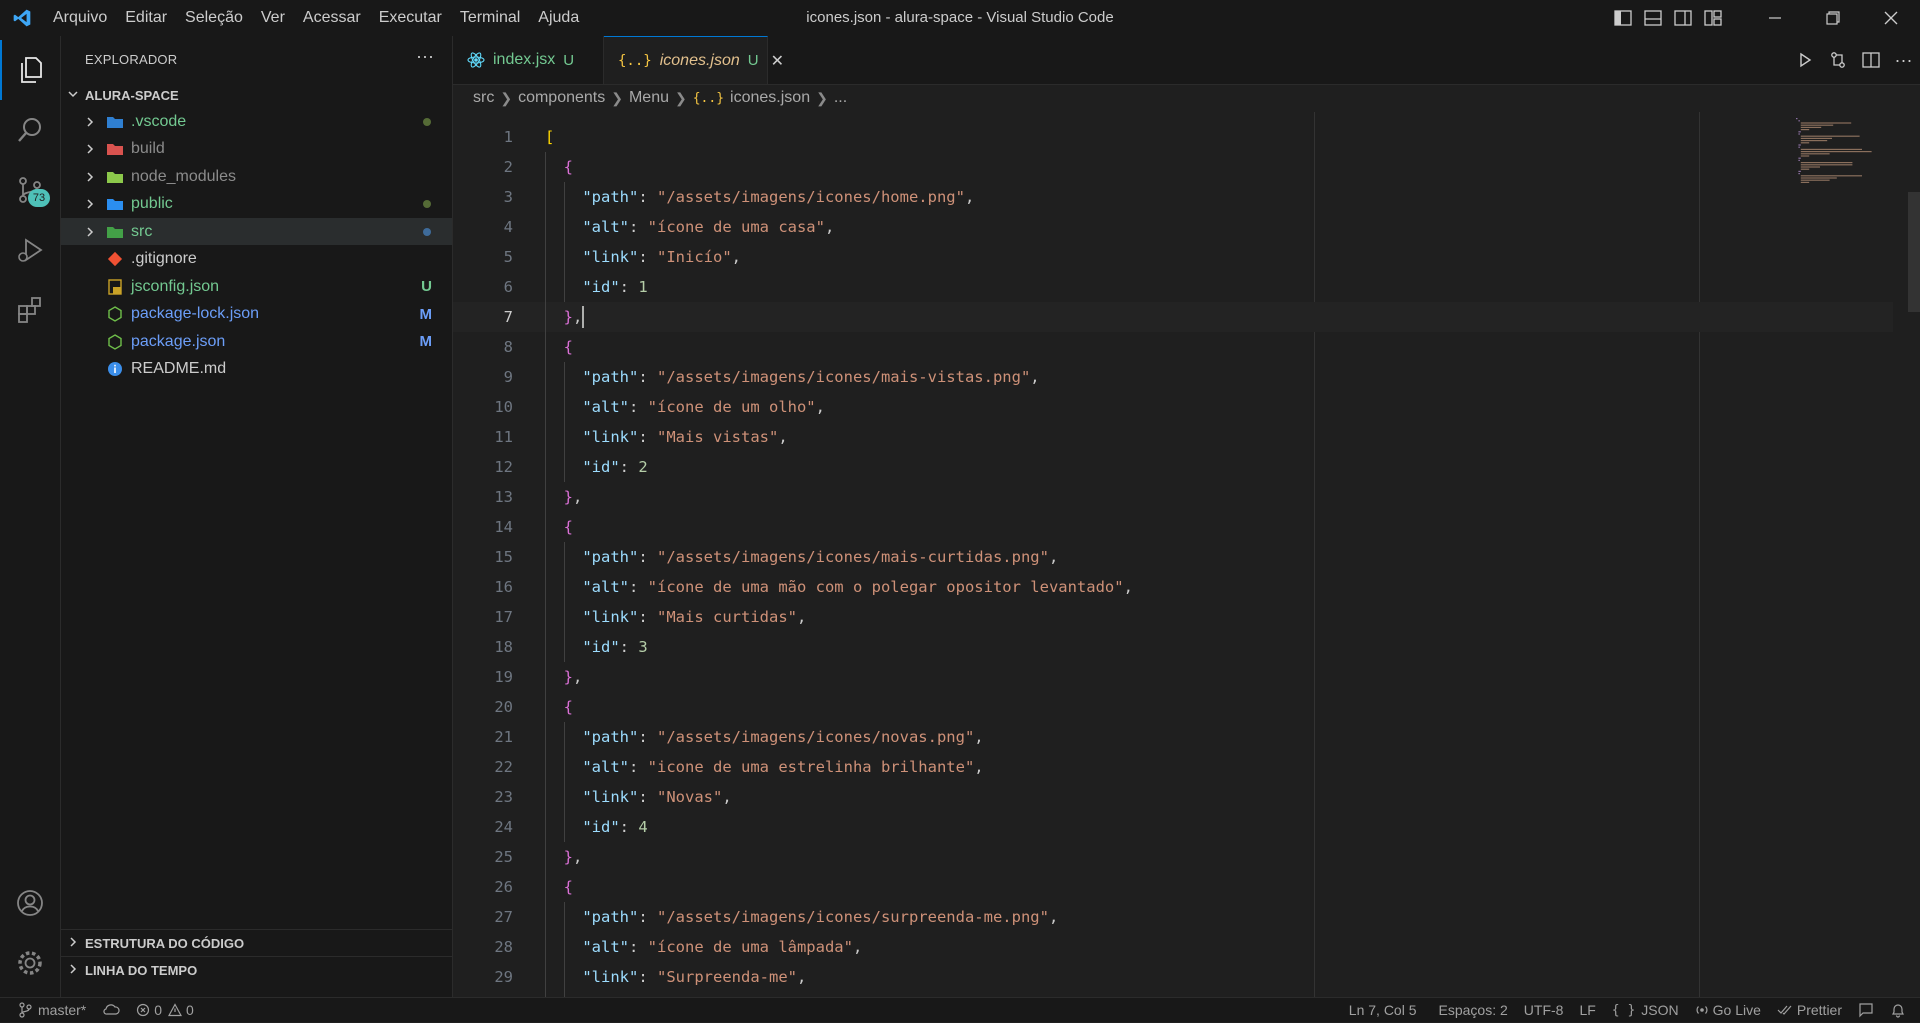  Describe the element at coordinates (770, 98) in the screenshot. I see `breadcrumb-item-file: icones.json` at that location.